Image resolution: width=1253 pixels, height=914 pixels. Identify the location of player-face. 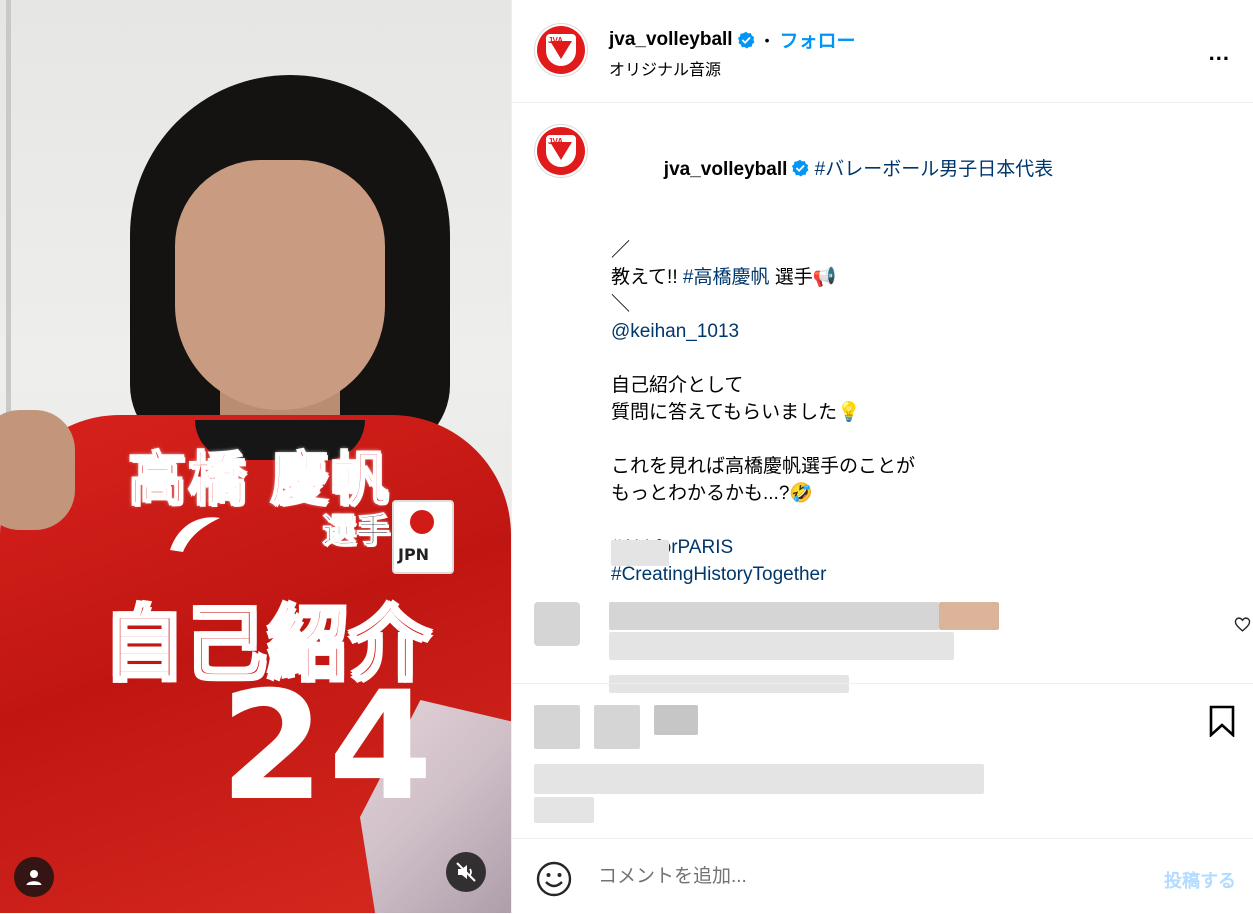
(280, 285).